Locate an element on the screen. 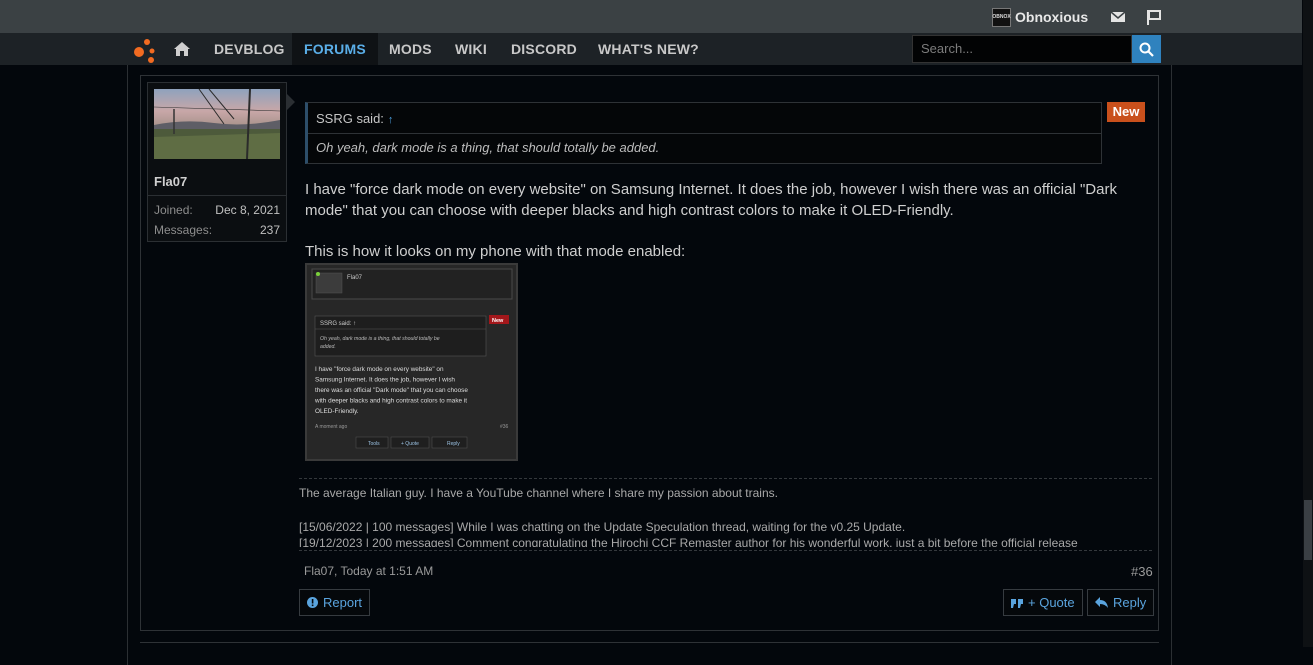  card-divider is located at coordinates (217, 195).